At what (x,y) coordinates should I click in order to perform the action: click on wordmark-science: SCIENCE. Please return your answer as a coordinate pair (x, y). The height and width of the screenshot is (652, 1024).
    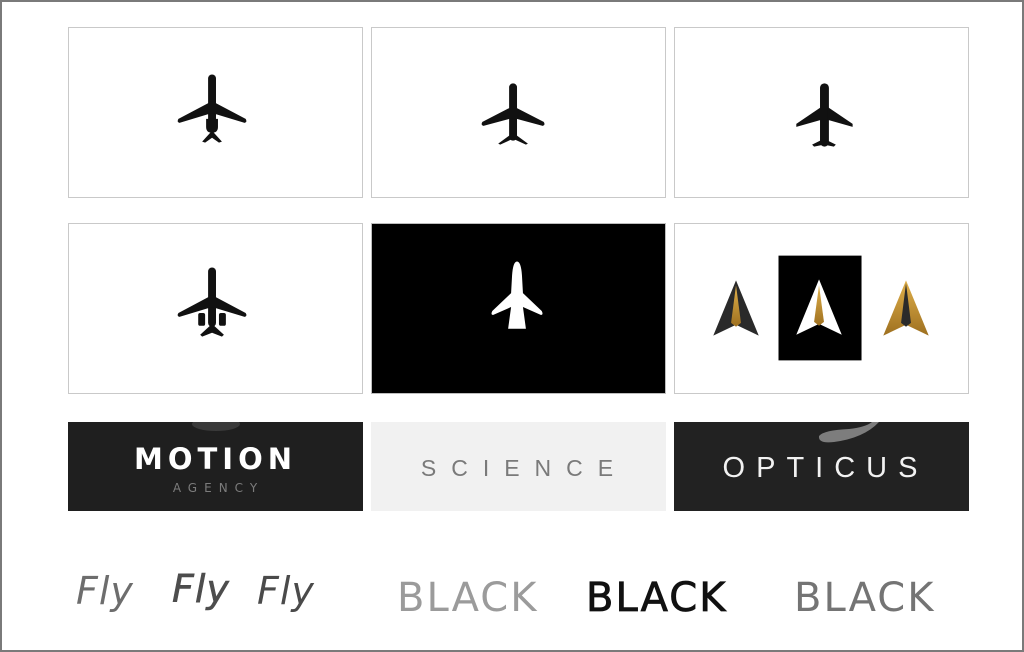
    Looking at the image, I should click on (518, 466).